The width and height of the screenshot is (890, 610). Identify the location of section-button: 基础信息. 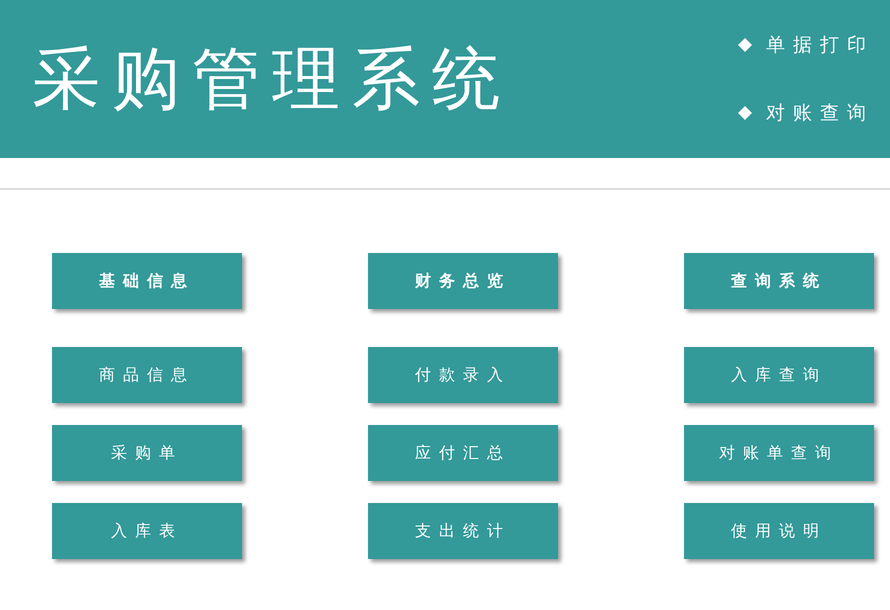
(147, 281).